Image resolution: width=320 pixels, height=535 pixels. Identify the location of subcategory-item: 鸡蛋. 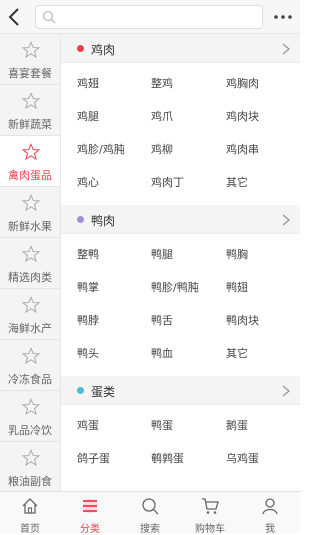
(98, 425).